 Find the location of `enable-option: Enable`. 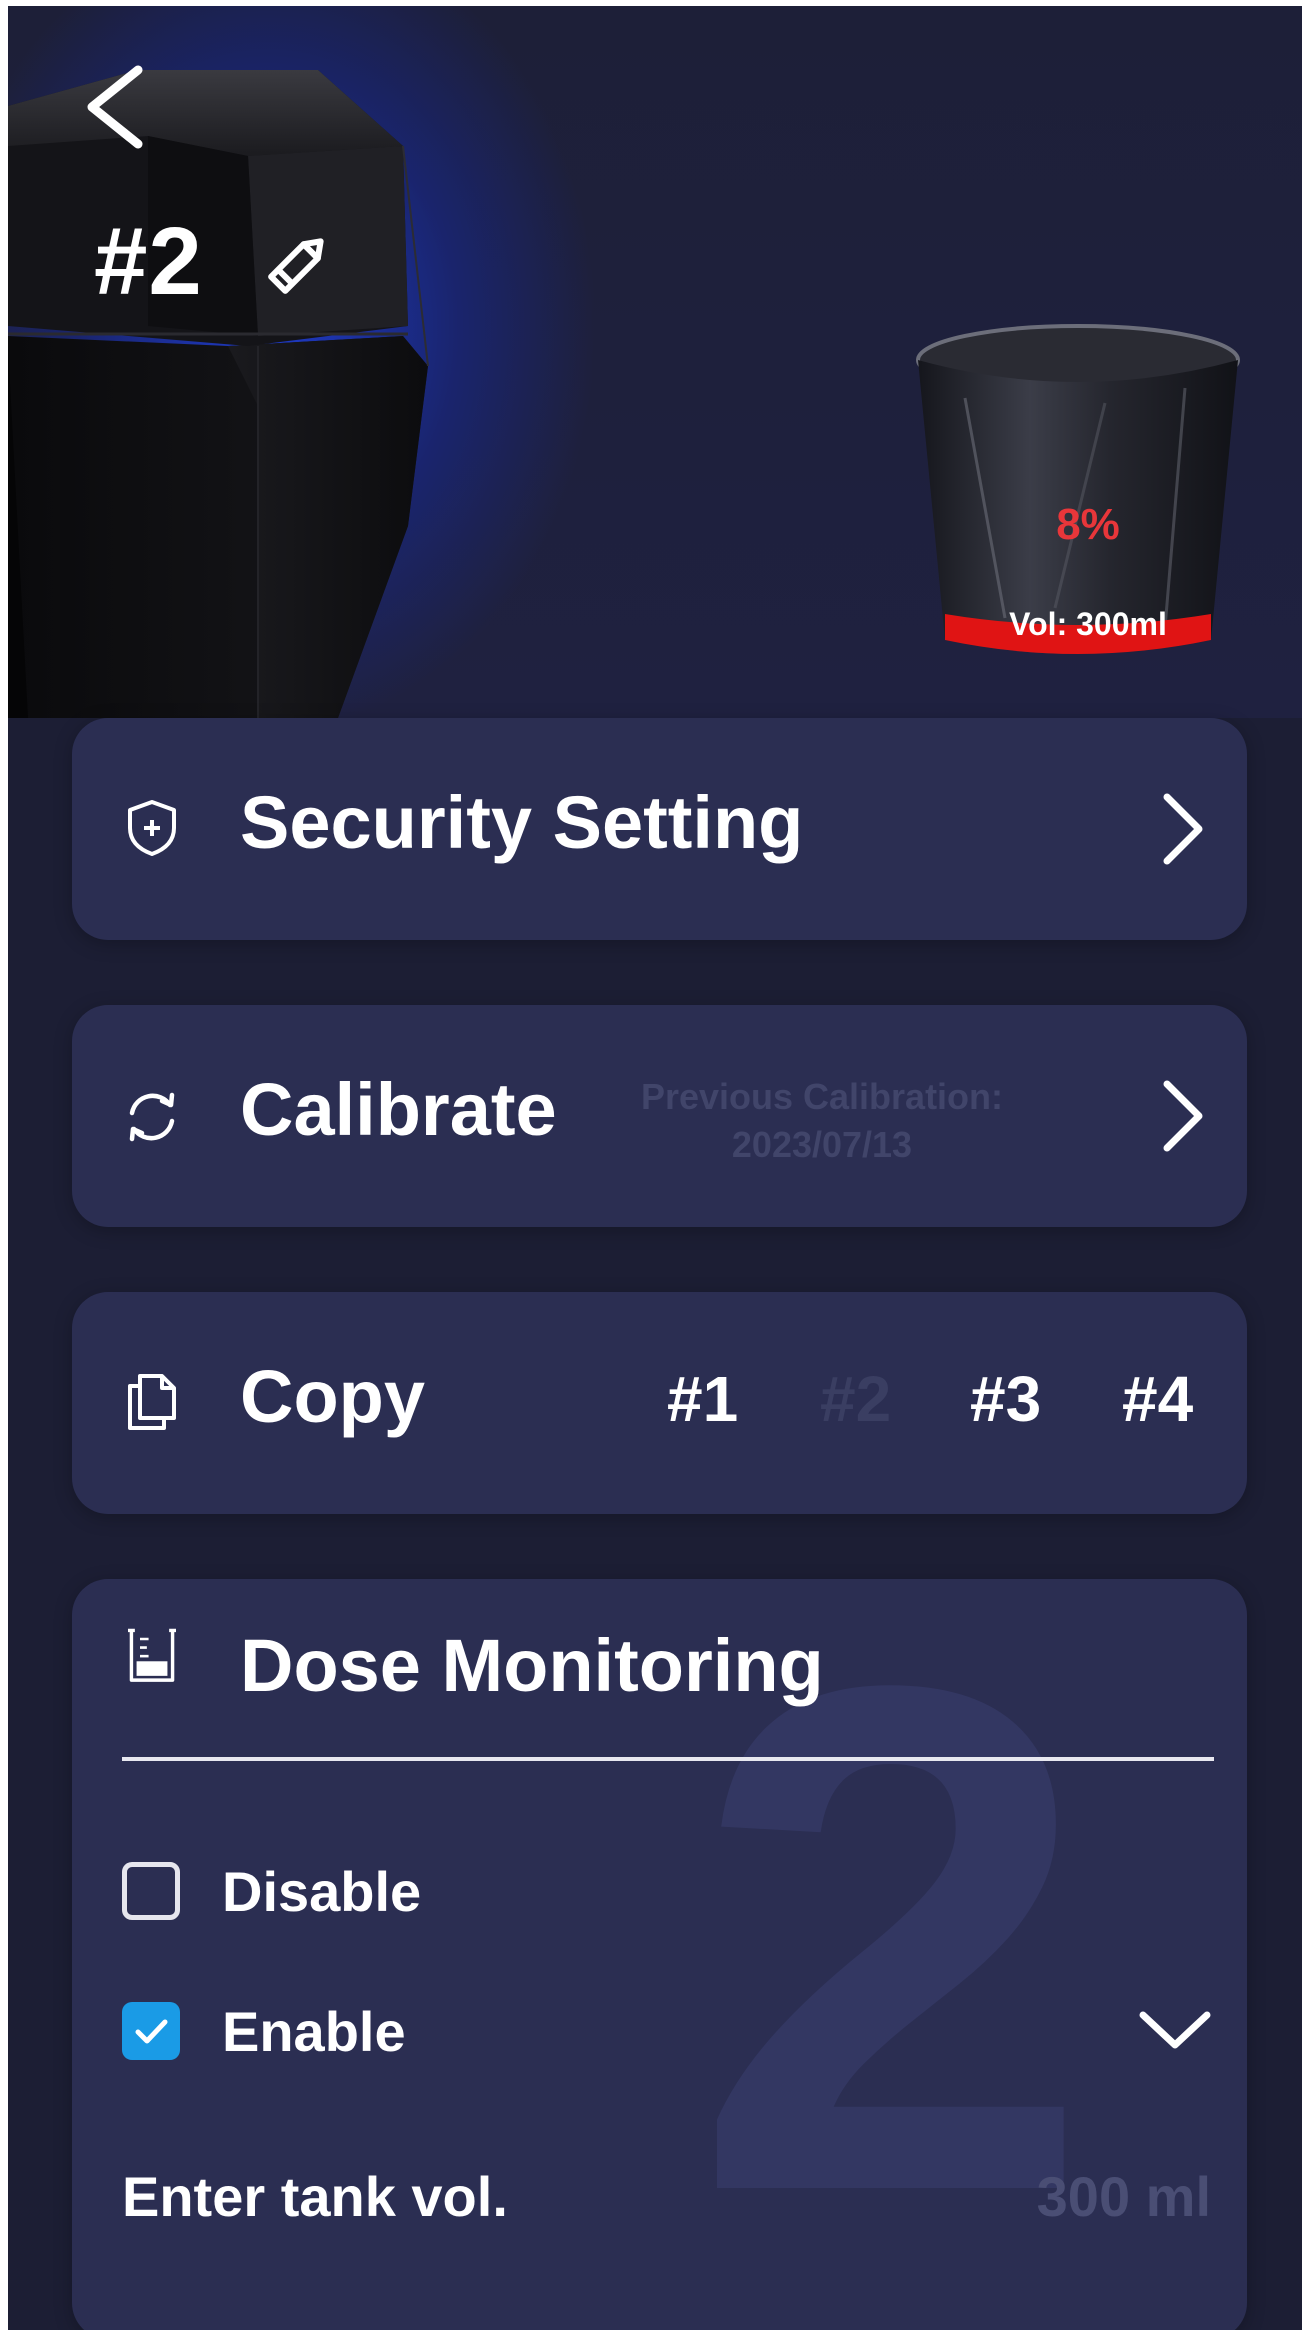

enable-option: Enable is located at coordinates (372, 2032).